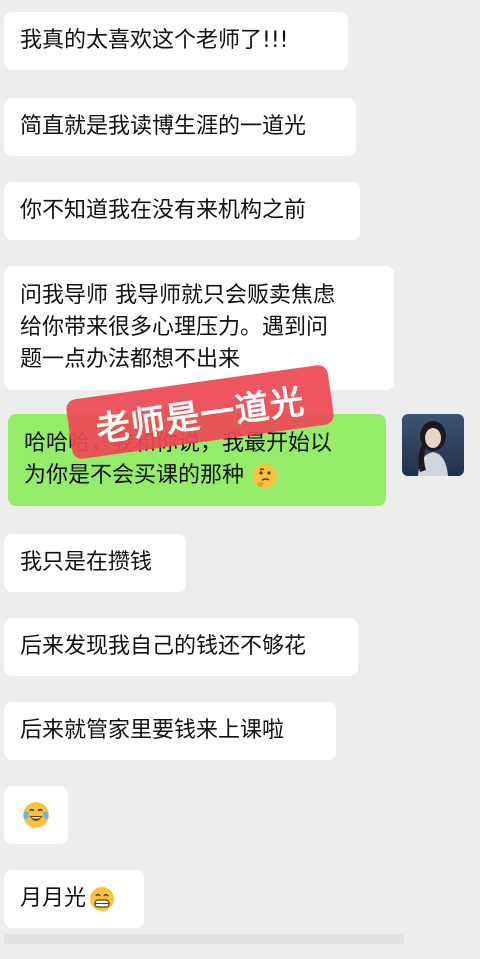  I want to click on message-bubble-8: 后来就管家里要钱来上课啦, so click(170, 731).